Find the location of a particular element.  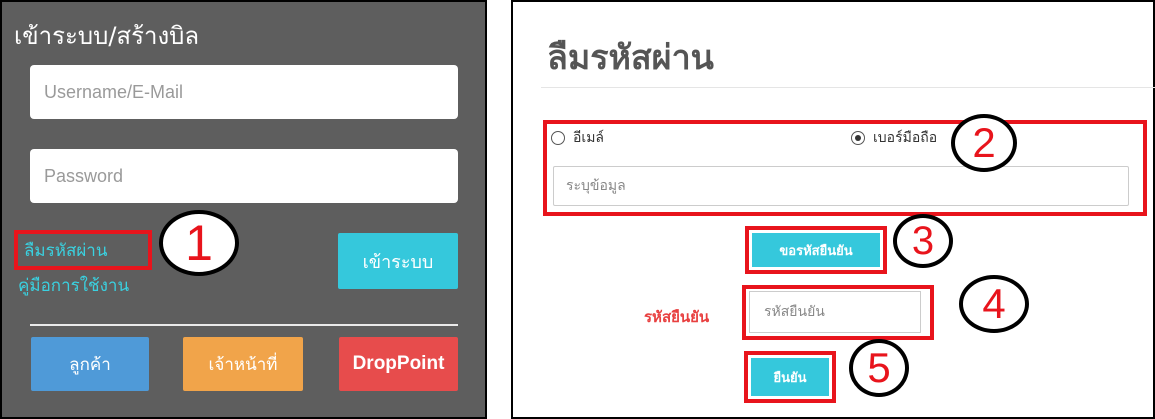

divider is located at coordinates (244, 325).